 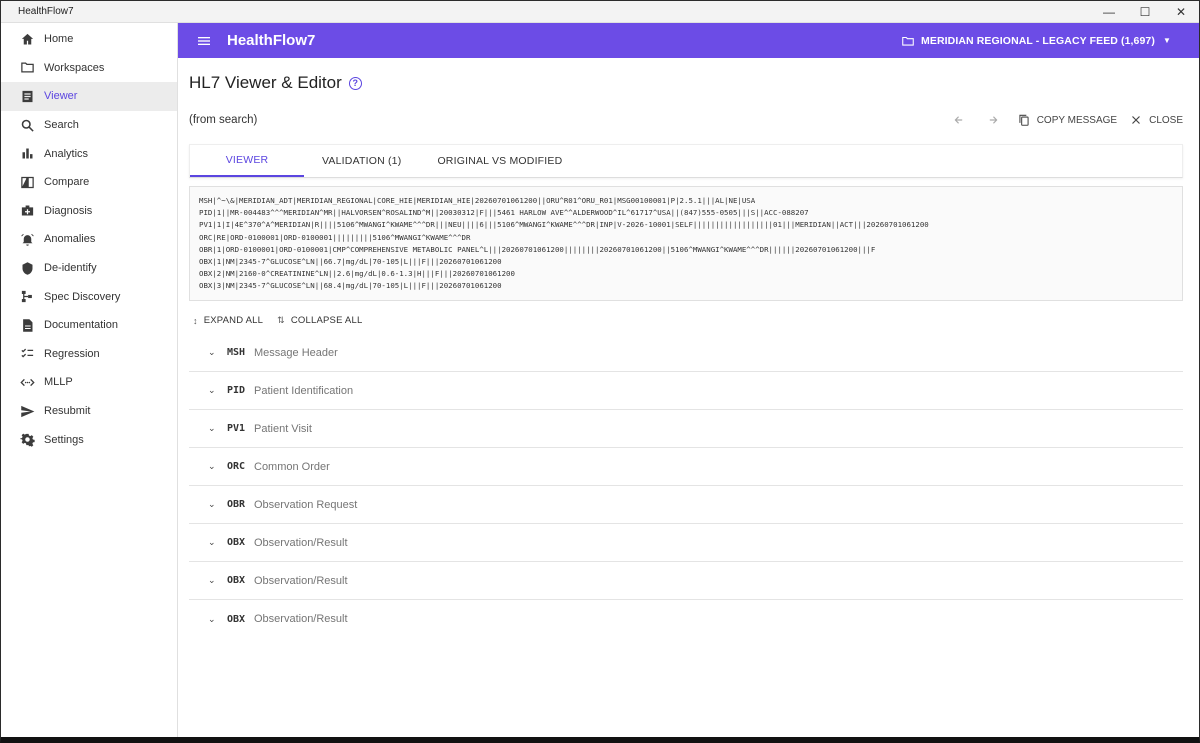 I want to click on tab-validation: VALIDATION (1), so click(x=361, y=161).